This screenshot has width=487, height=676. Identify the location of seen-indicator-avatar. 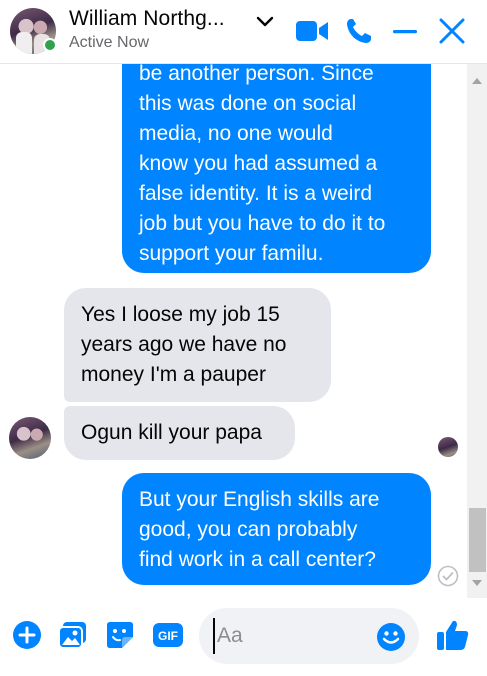
(448, 447).